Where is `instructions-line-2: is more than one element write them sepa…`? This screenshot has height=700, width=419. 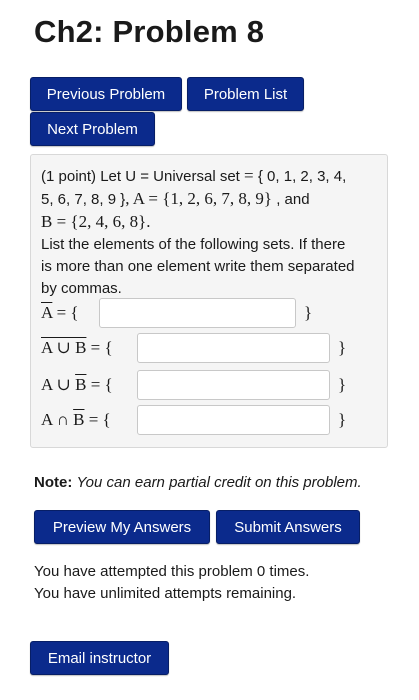
instructions-line-2: is more than one element write them sepa… is located at coordinates (198, 266).